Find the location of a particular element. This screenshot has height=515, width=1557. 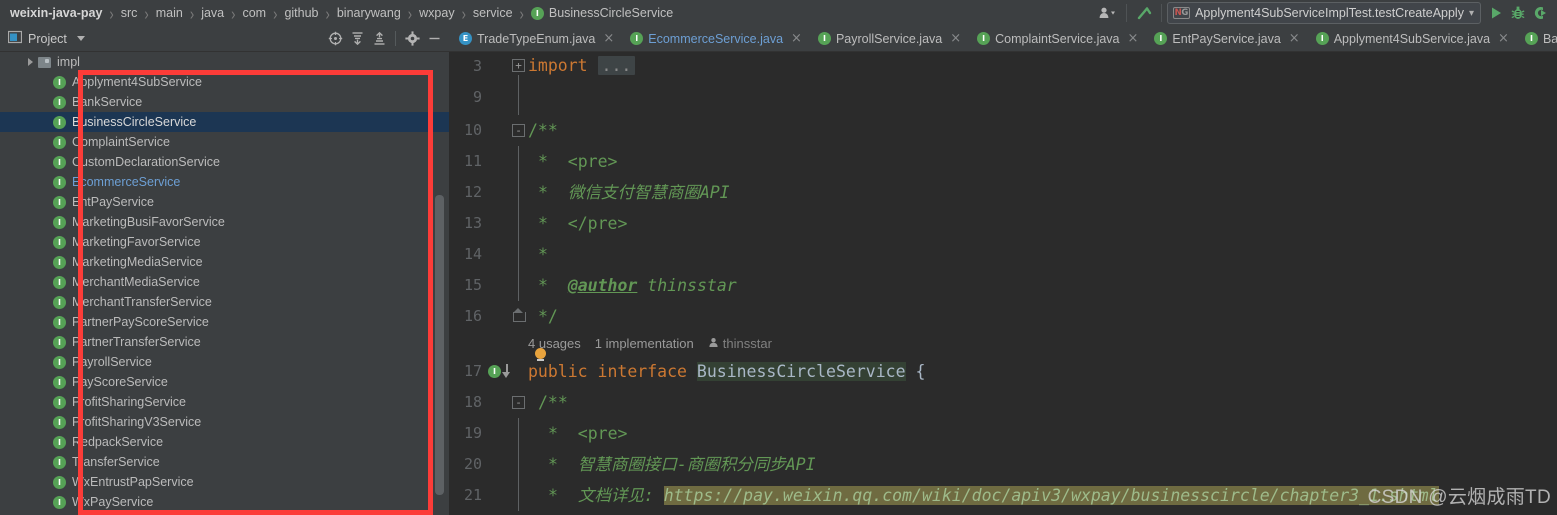

breadcrumb-label: java is located at coordinates (213, 13).